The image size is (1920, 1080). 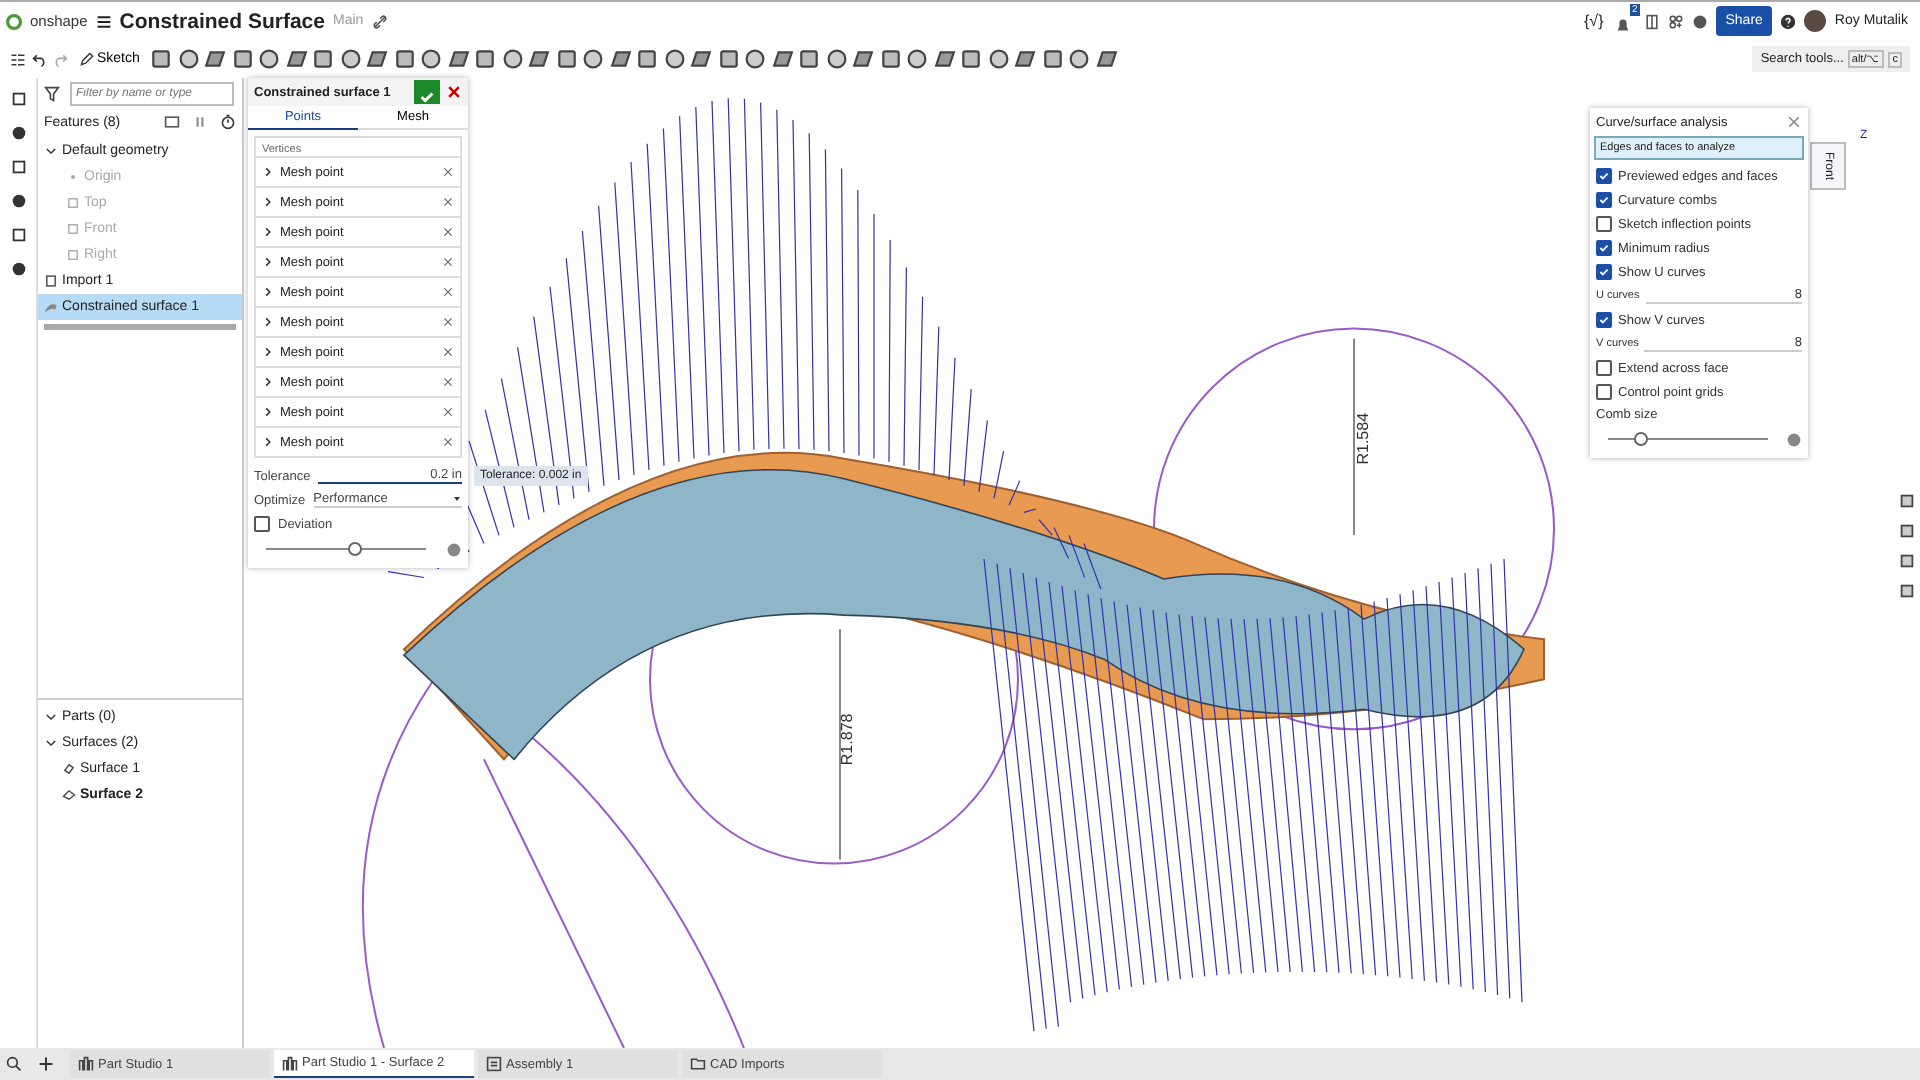 What do you see at coordinates (1651, 21) in the screenshot?
I see `panel-icon` at bounding box center [1651, 21].